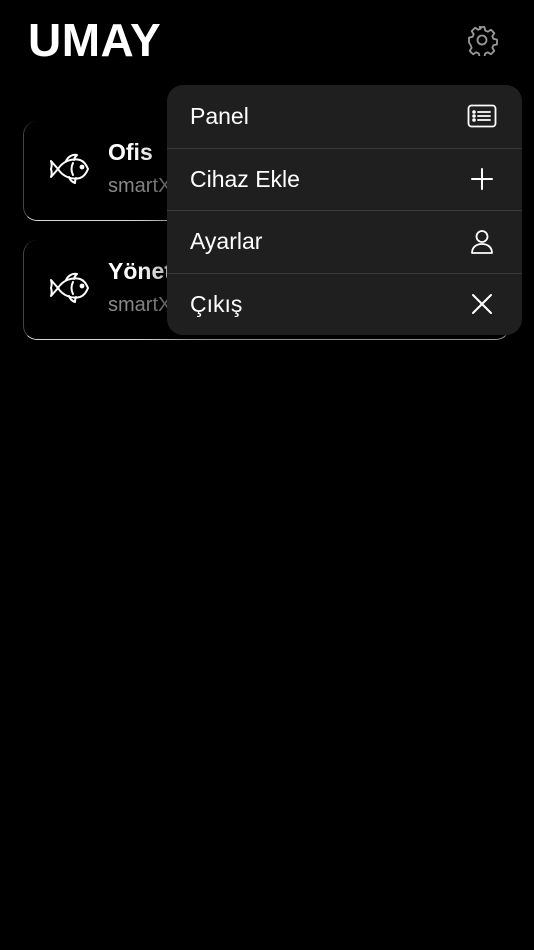  What do you see at coordinates (482, 116) in the screenshot?
I see `list-icon` at bounding box center [482, 116].